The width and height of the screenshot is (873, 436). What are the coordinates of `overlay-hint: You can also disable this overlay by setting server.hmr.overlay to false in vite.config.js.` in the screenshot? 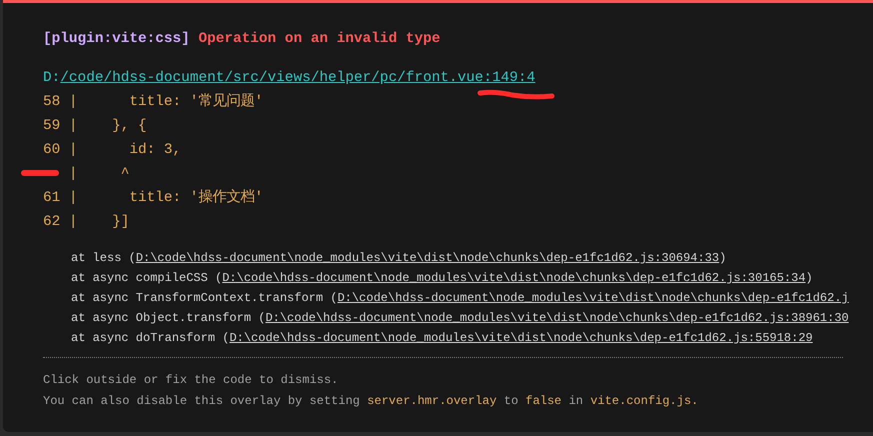 It's located at (371, 401).